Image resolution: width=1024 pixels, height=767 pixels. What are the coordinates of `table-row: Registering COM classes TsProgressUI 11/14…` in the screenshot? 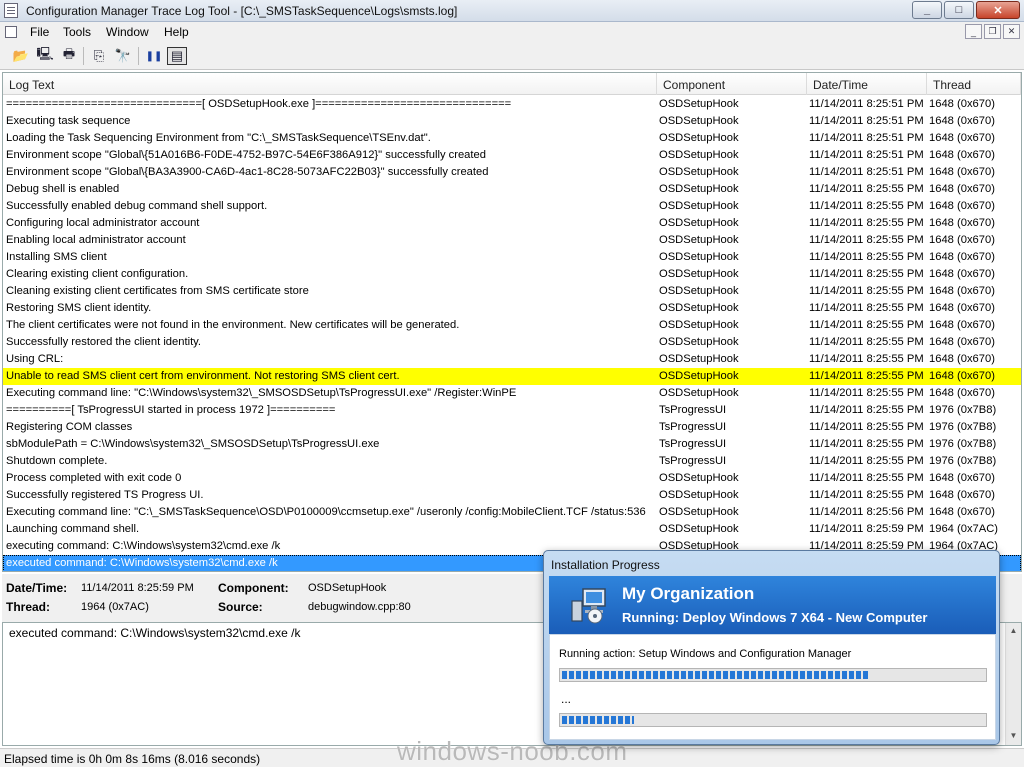 It's located at (512, 427).